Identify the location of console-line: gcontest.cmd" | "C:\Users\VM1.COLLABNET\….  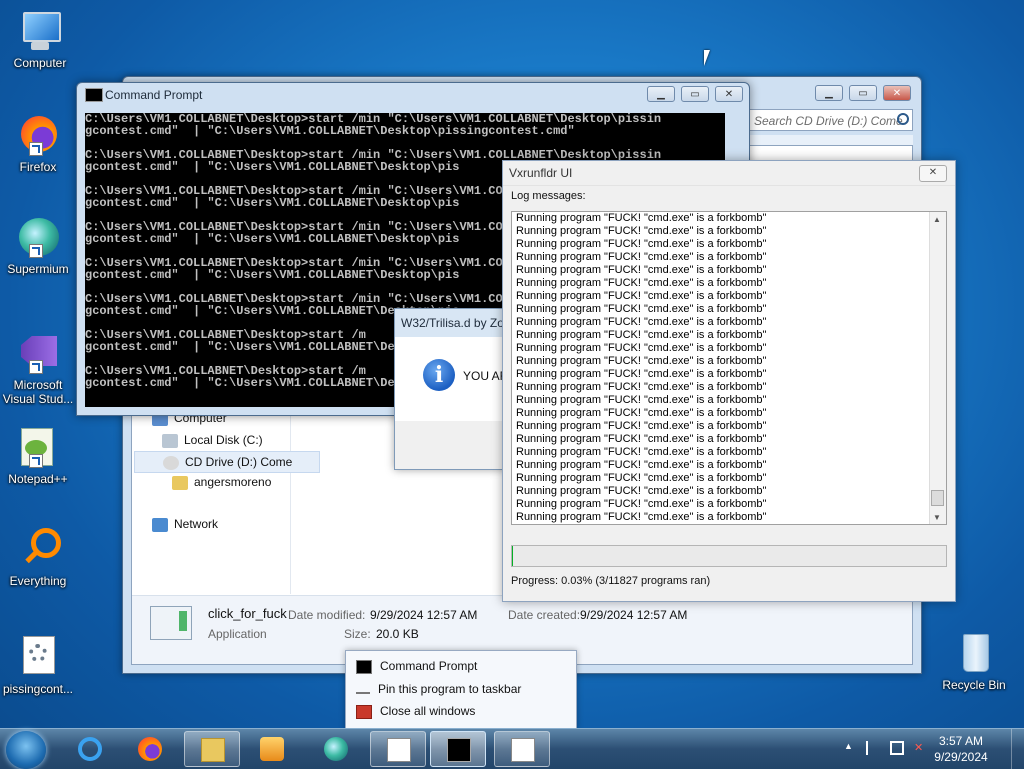
(405, 131).